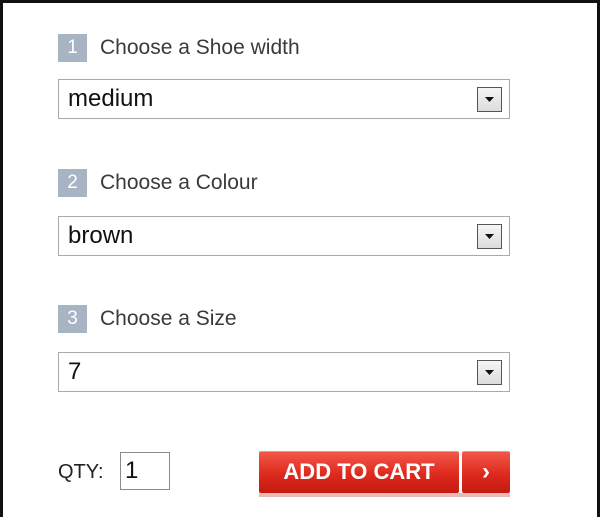  I want to click on add-to-cart-button: ADD TO CART ›, so click(384, 472).